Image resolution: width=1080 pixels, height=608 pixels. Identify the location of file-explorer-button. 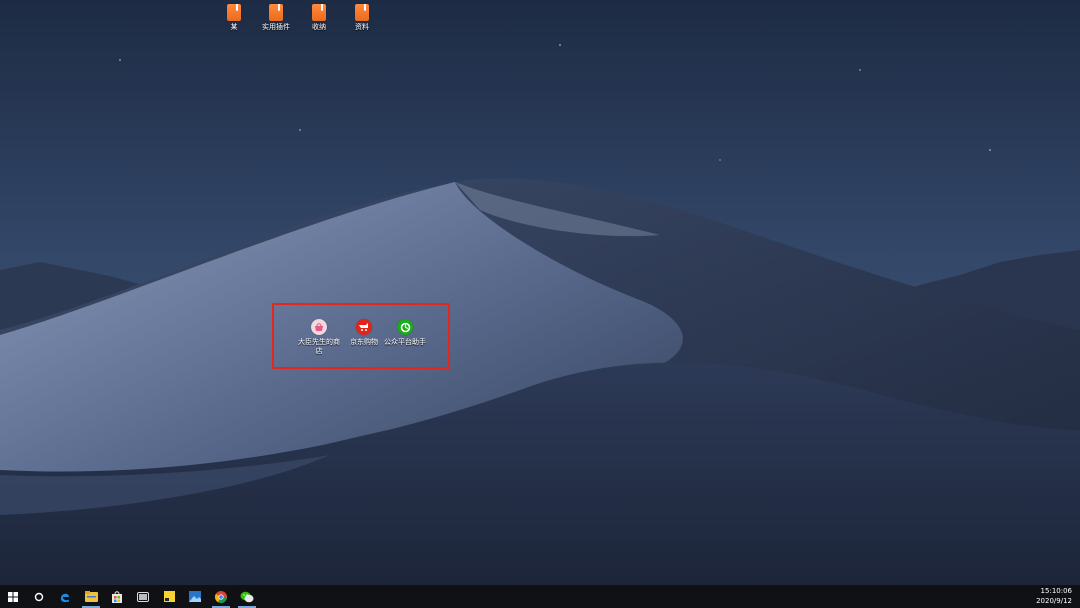
(91, 596).